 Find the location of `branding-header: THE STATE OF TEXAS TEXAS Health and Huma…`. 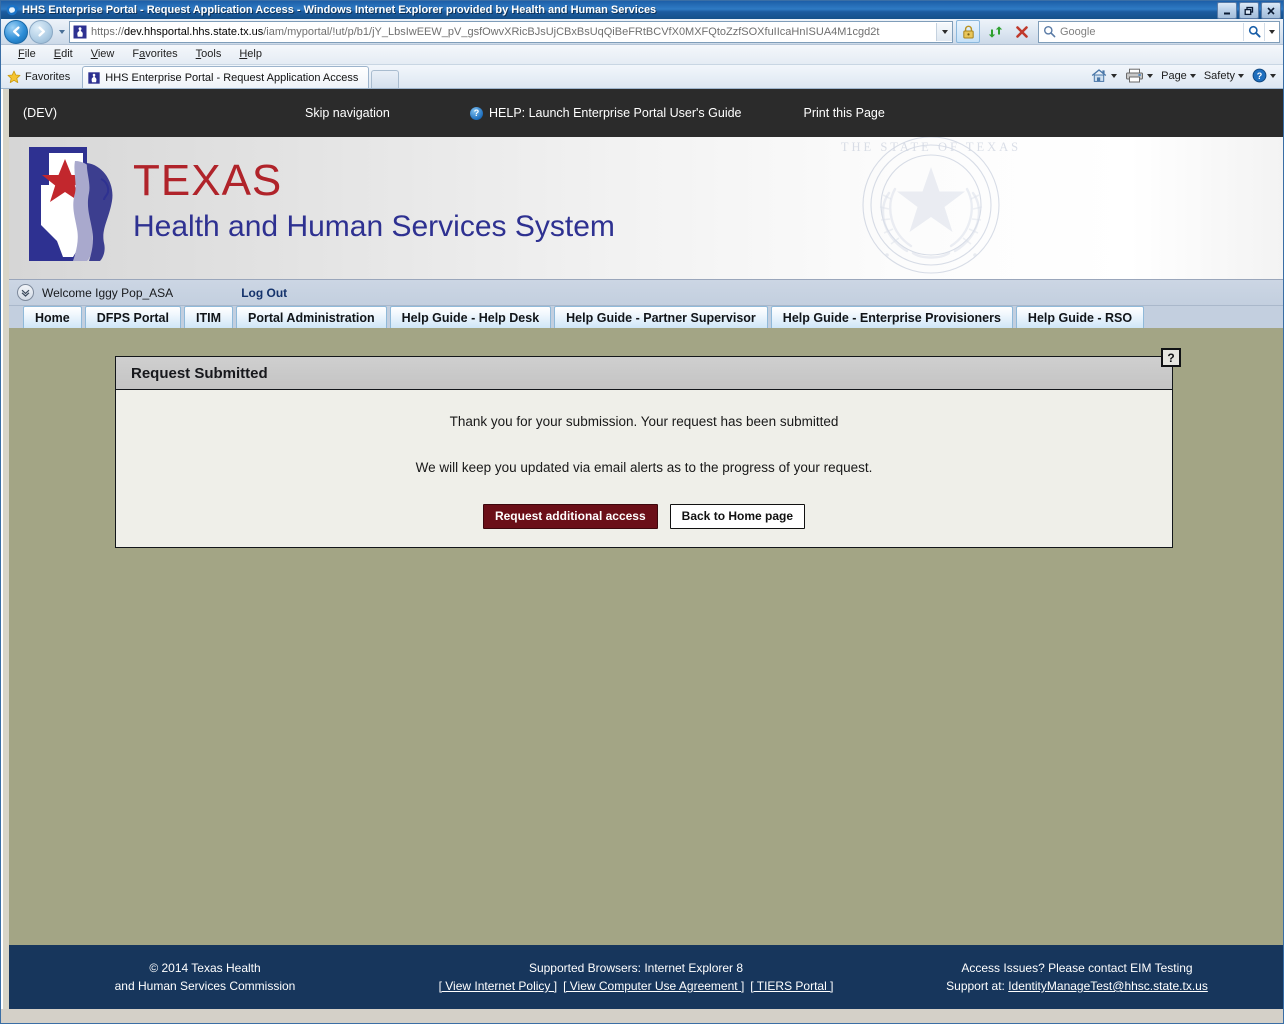

branding-header: THE STATE OF TEXAS TEXAS Health and Huma… is located at coordinates (646, 208).